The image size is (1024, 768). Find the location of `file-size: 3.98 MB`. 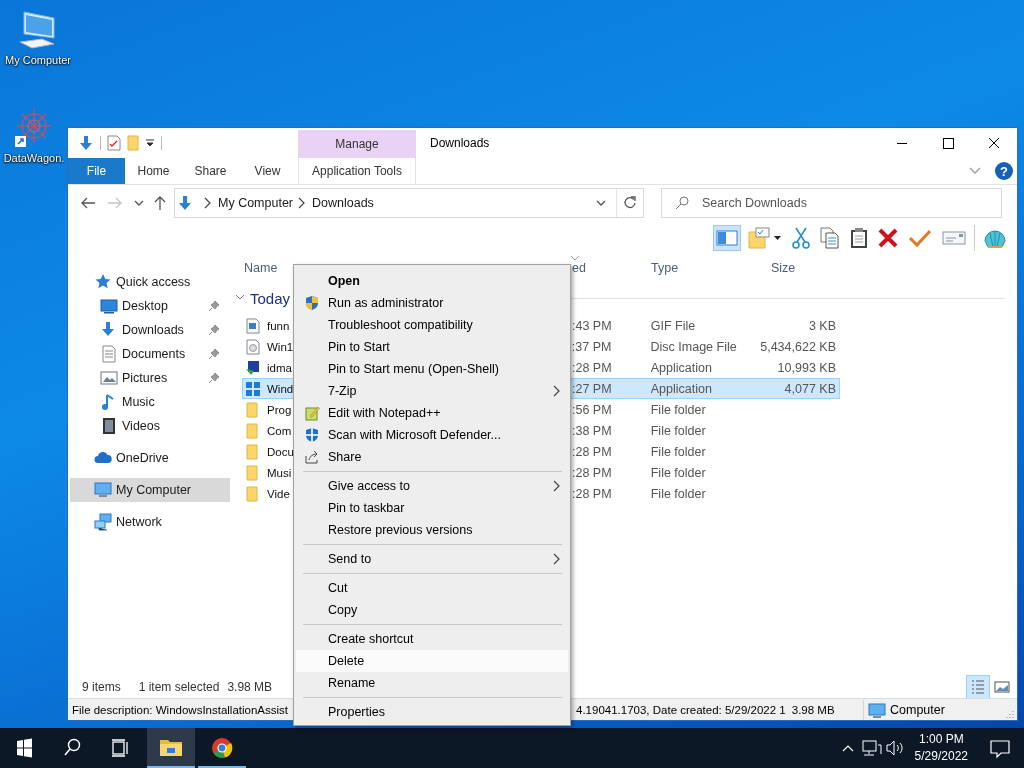

file-size: 3.98 MB is located at coordinates (813, 709).